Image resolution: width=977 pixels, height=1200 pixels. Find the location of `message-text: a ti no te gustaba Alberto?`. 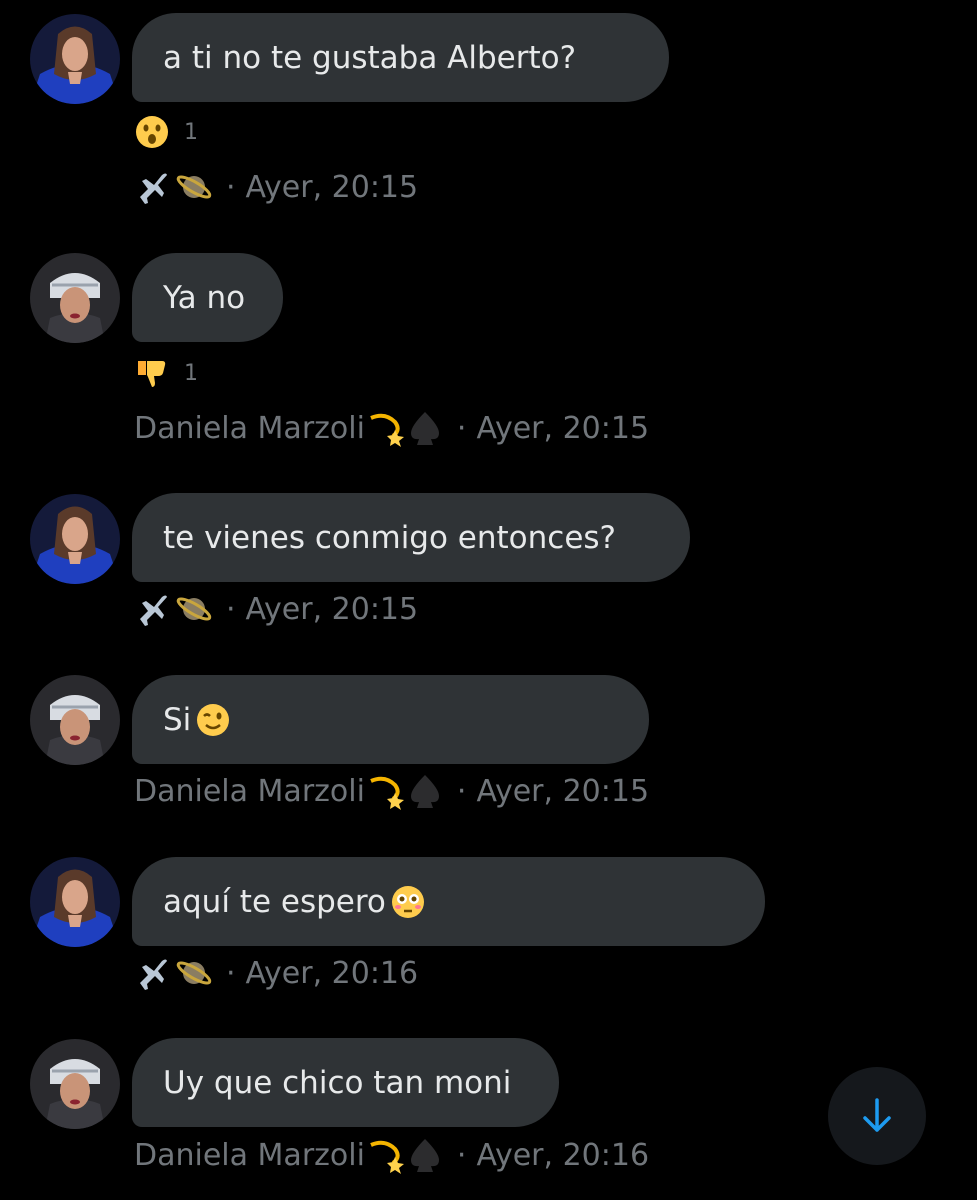

message-text: a ti no te gustaba Alberto? is located at coordinates (370, 57).